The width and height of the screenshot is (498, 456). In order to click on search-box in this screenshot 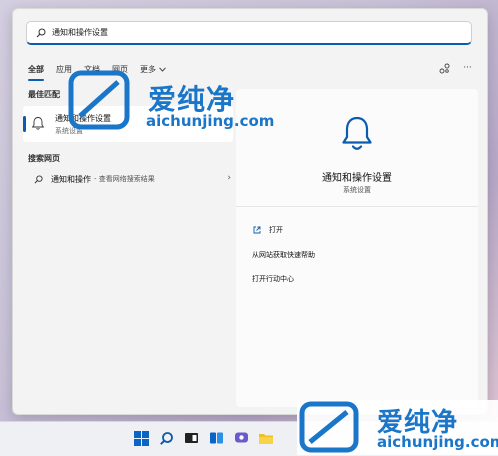, I will do `click(249, 33)`.